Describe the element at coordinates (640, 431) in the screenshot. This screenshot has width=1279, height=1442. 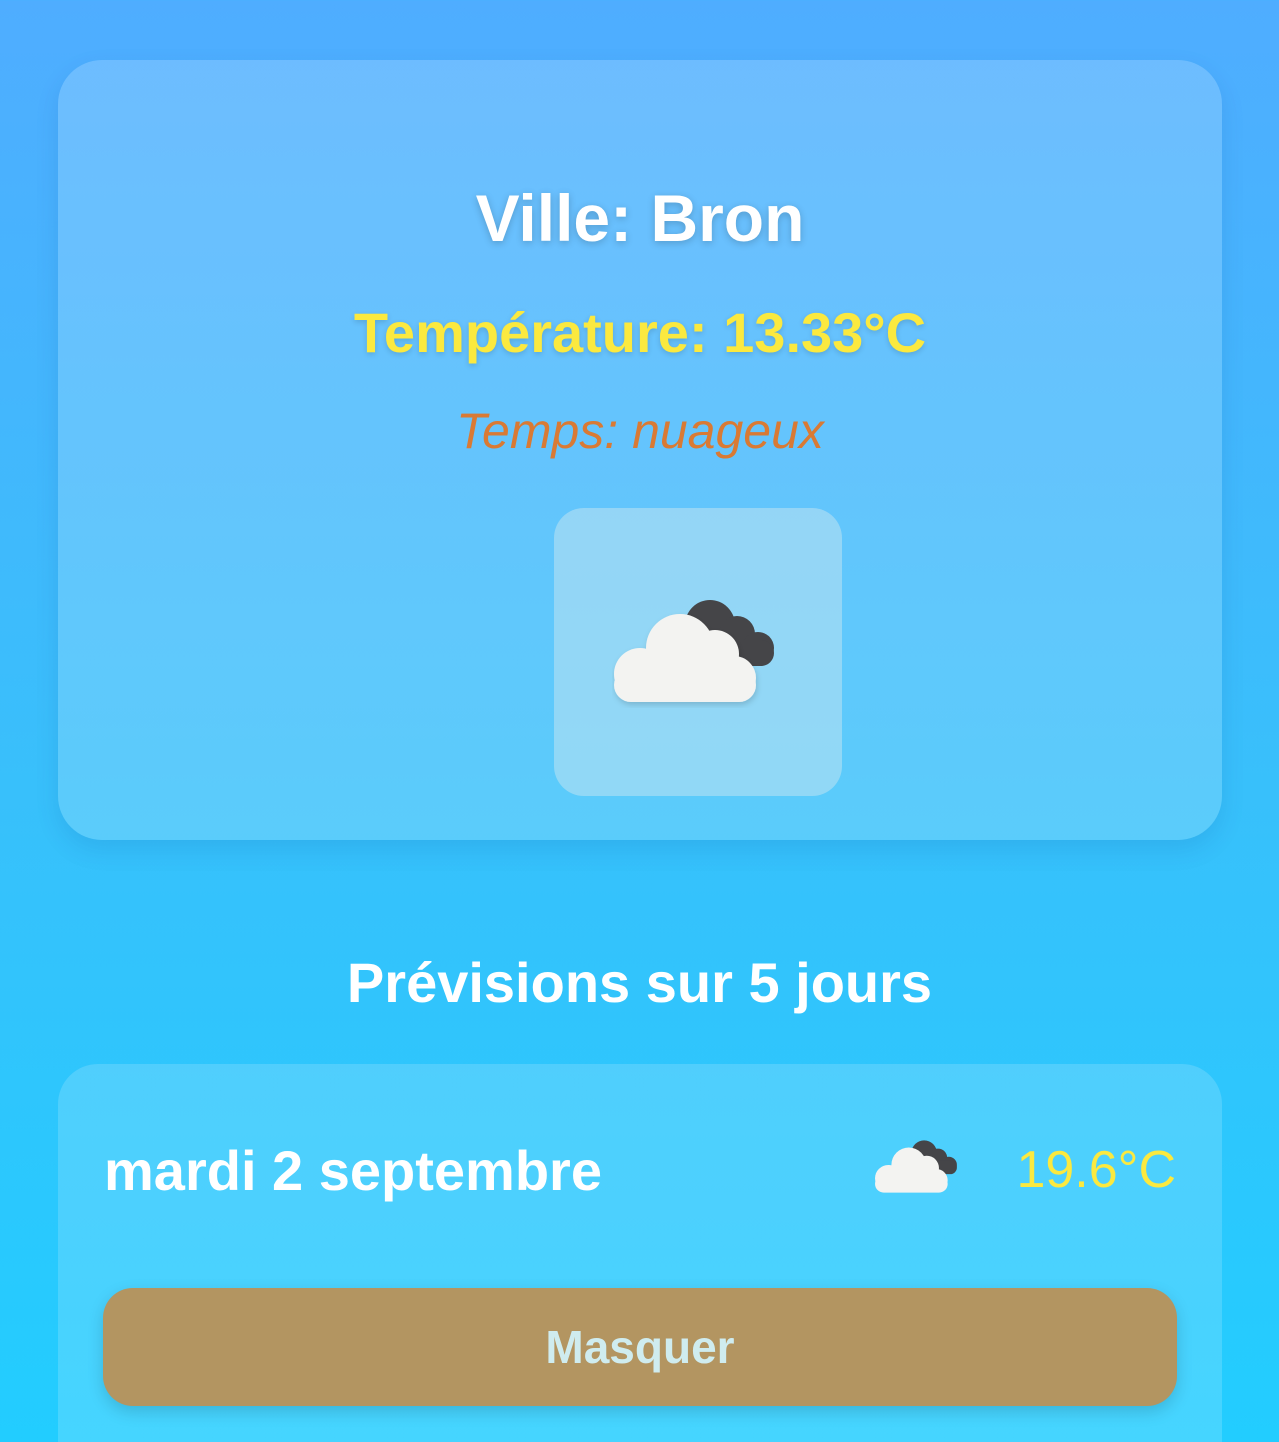
I see `weather-condition: Temps: nuageux` at that location.